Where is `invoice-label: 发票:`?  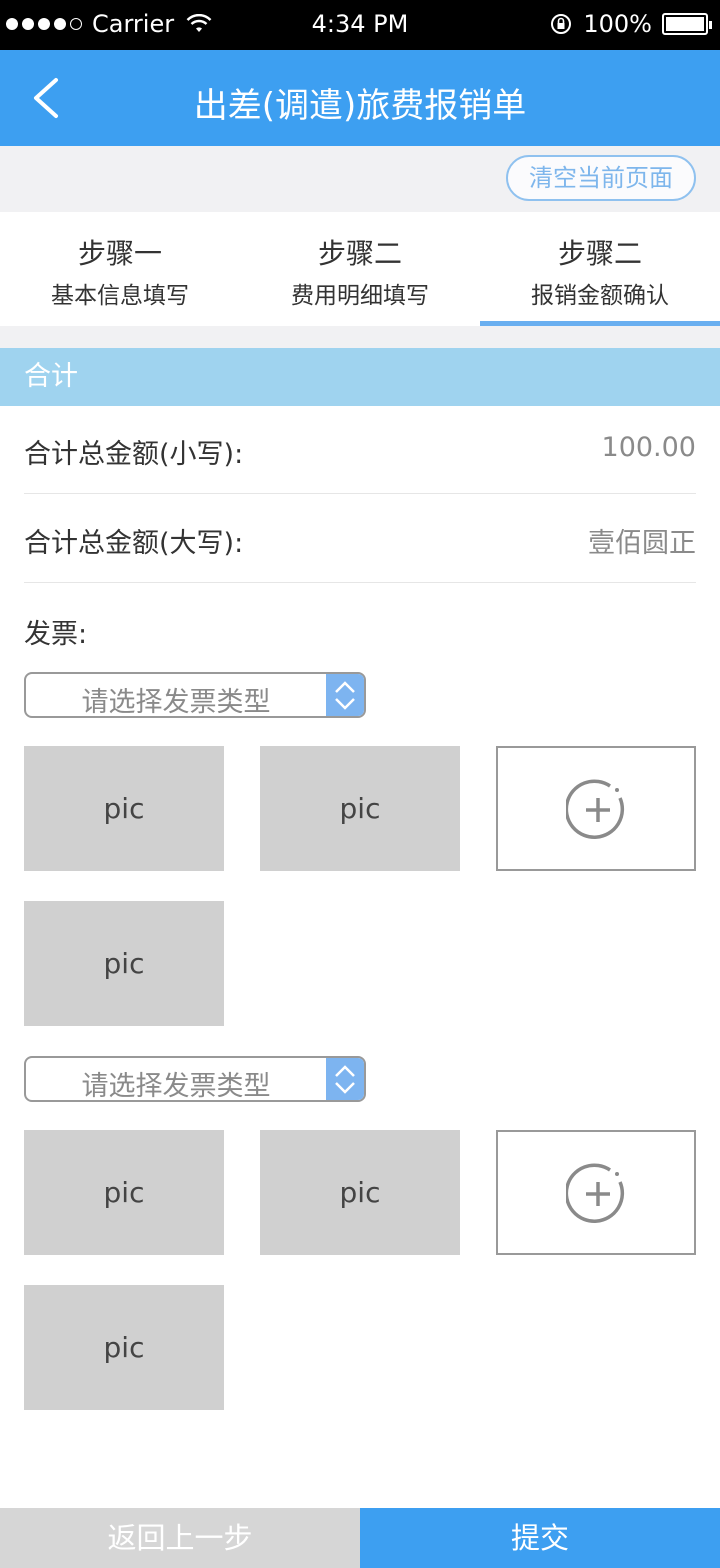 invoice-label: 发票: is located at coordinates (56, 634).